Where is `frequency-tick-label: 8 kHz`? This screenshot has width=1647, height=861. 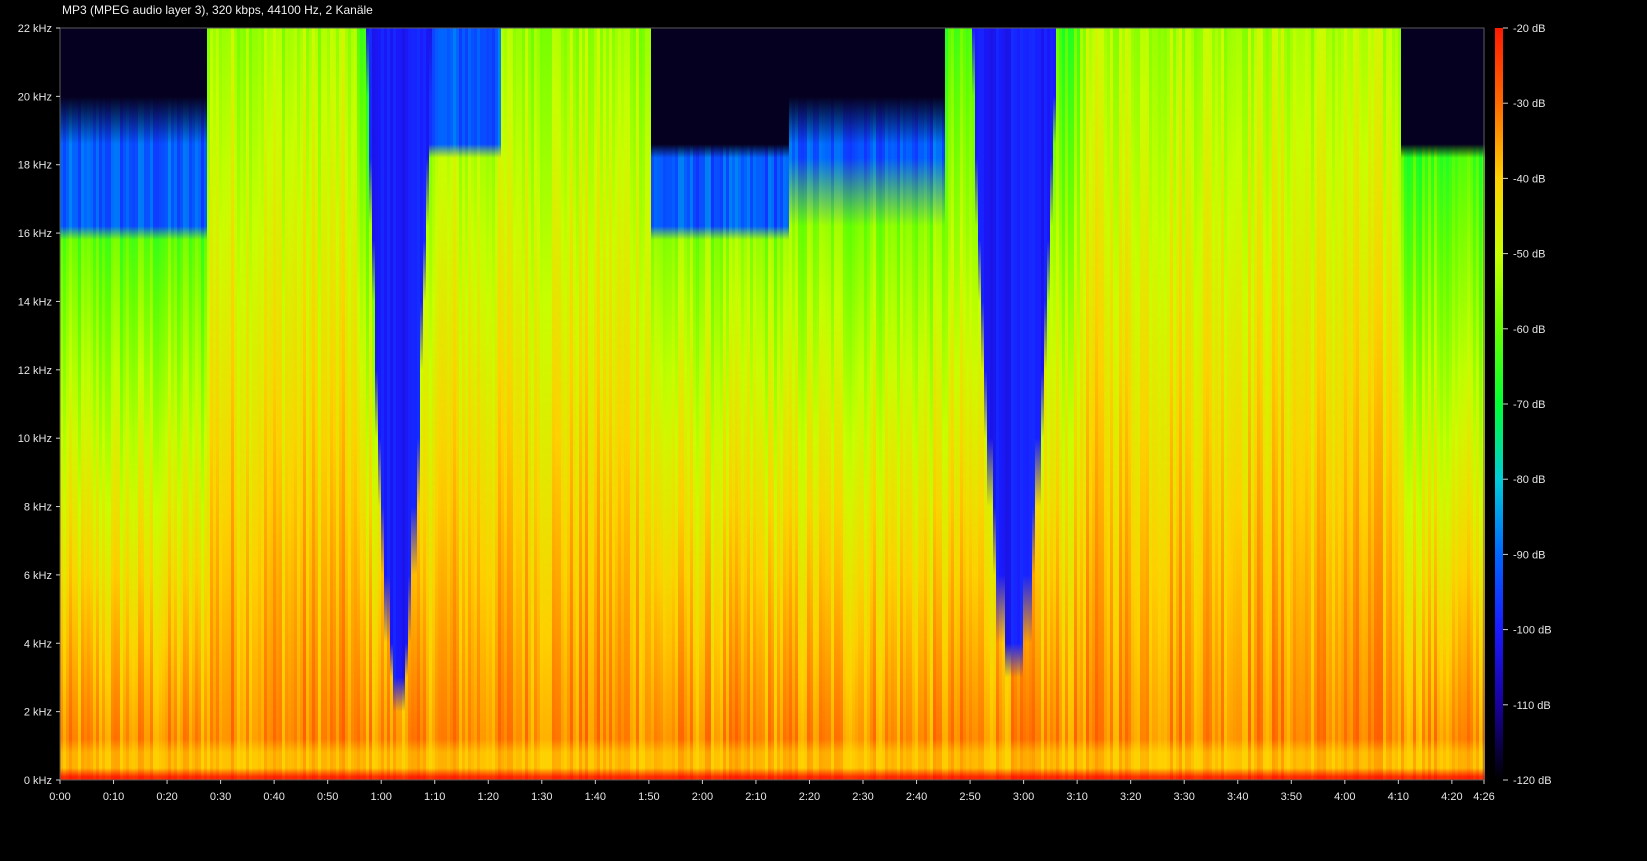 frequency-tick-label: 8 kHz is located at coordinates (38, 508).